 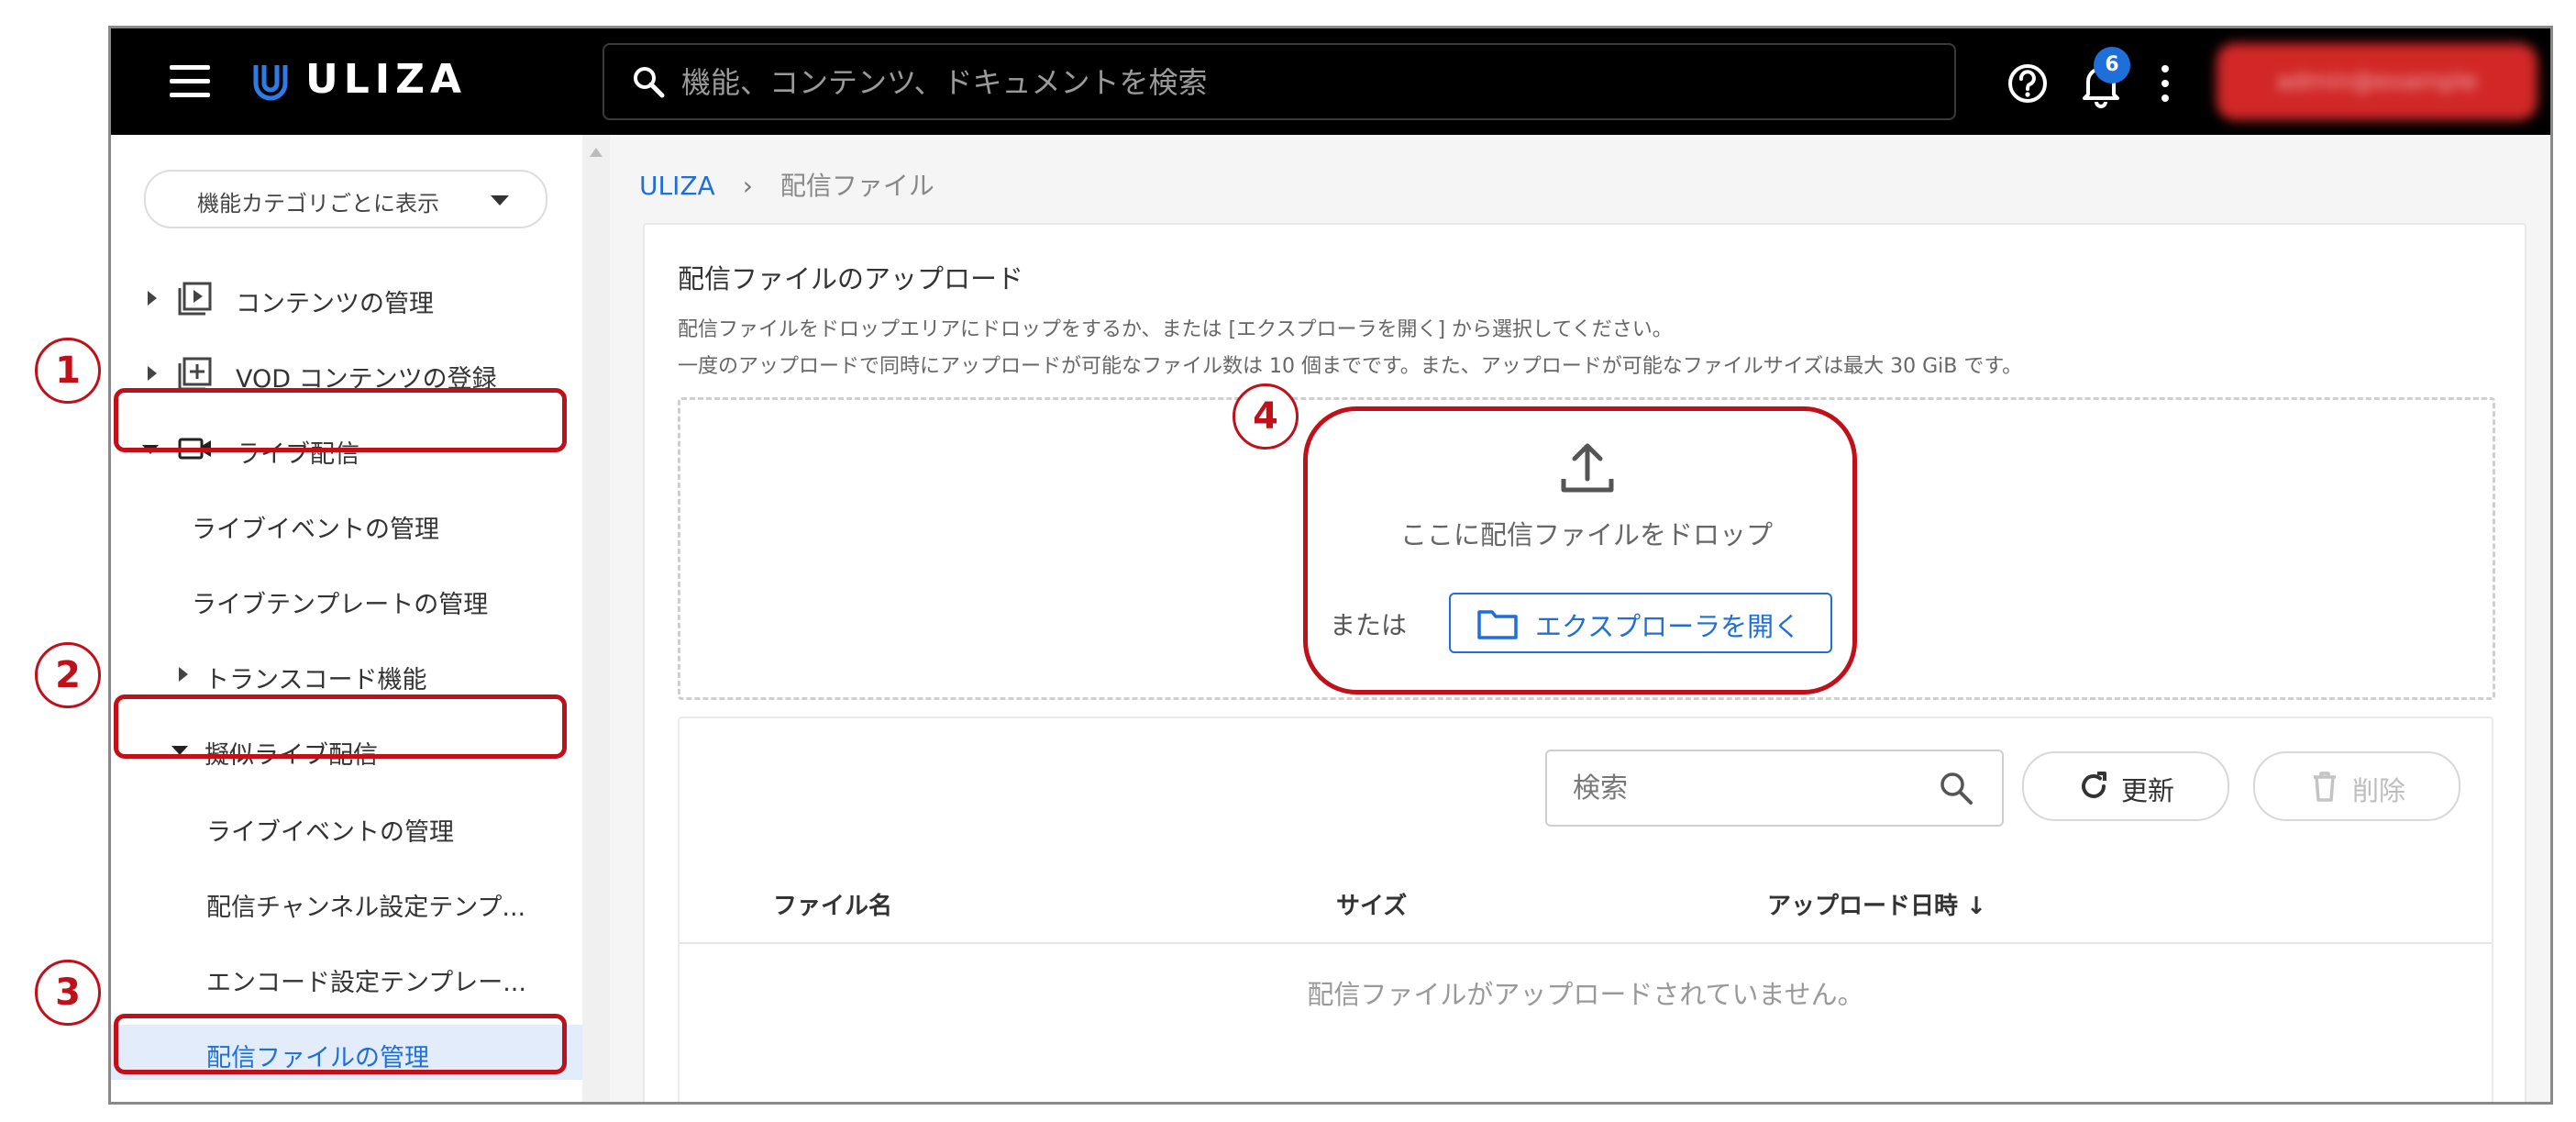 What do you see at coordinates (386, 79) in the screenshot?
I see `logo-text: ULIZA` at bounding box center [386, 79].